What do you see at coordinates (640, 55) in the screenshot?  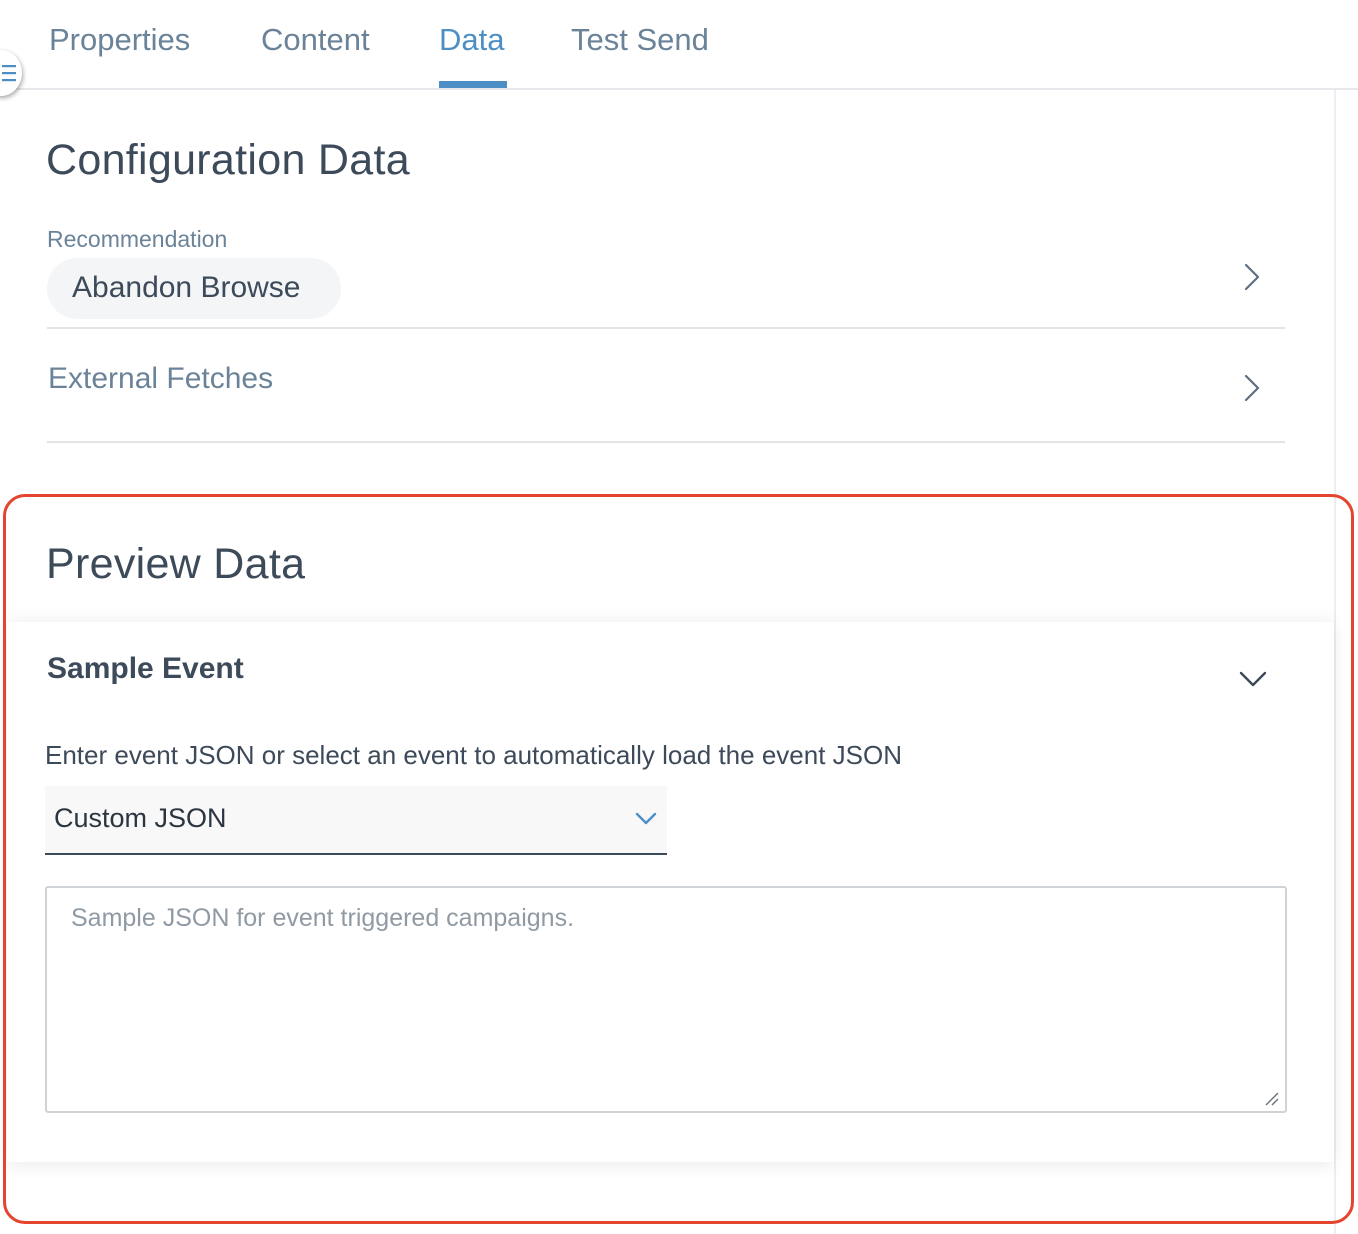 I see `tab-test-send: Test Send` at bounding box center [640, 55].